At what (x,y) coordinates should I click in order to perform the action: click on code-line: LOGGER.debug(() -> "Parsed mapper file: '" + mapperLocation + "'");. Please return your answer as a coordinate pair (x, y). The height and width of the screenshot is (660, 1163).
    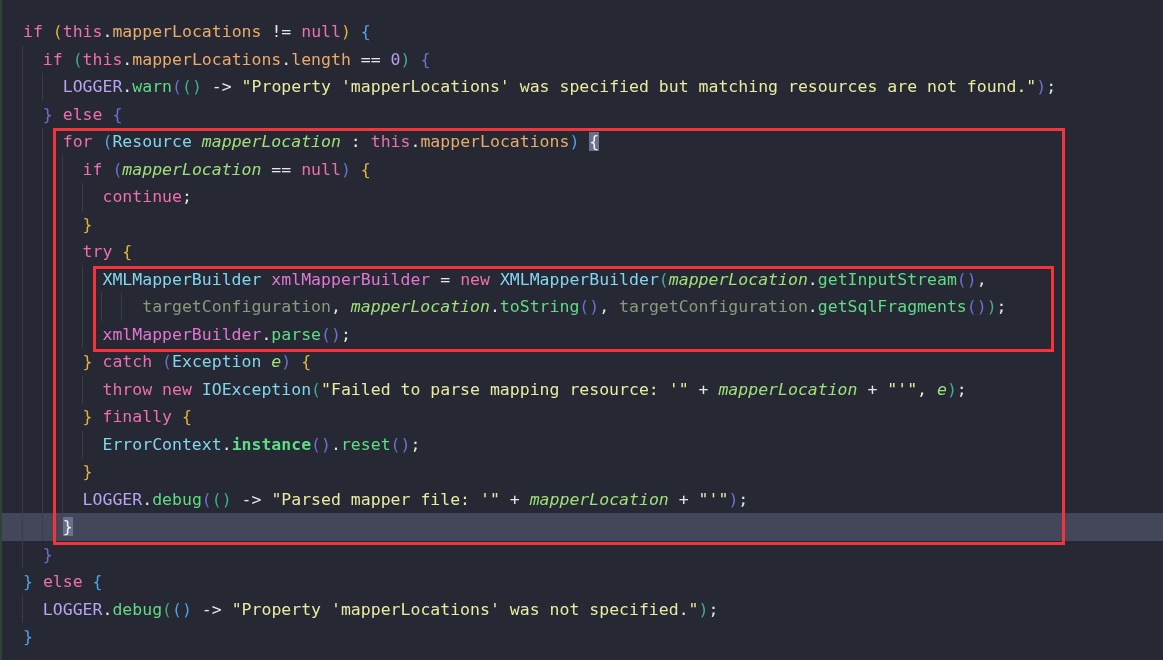
    Looking at the image, I should click on (582, 499).